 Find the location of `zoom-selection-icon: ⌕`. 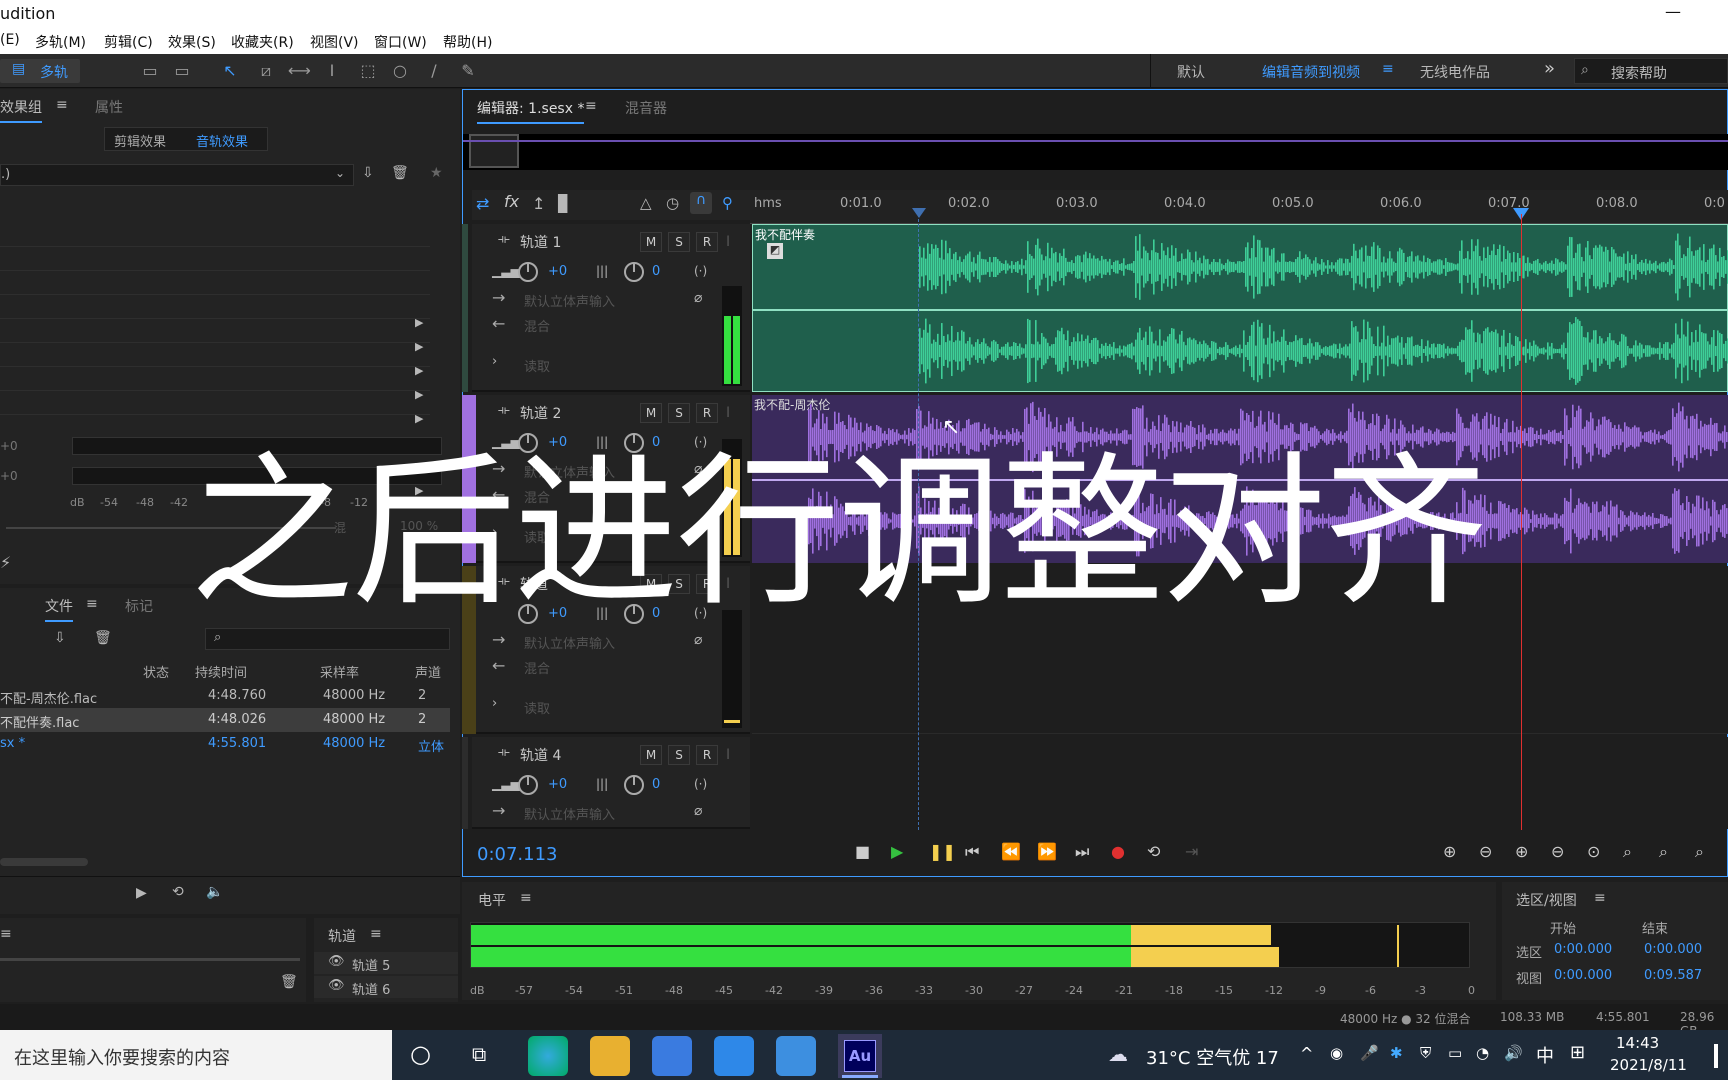

zoom-selection-icon: ⌕ is located at coordinates (1627, 852).